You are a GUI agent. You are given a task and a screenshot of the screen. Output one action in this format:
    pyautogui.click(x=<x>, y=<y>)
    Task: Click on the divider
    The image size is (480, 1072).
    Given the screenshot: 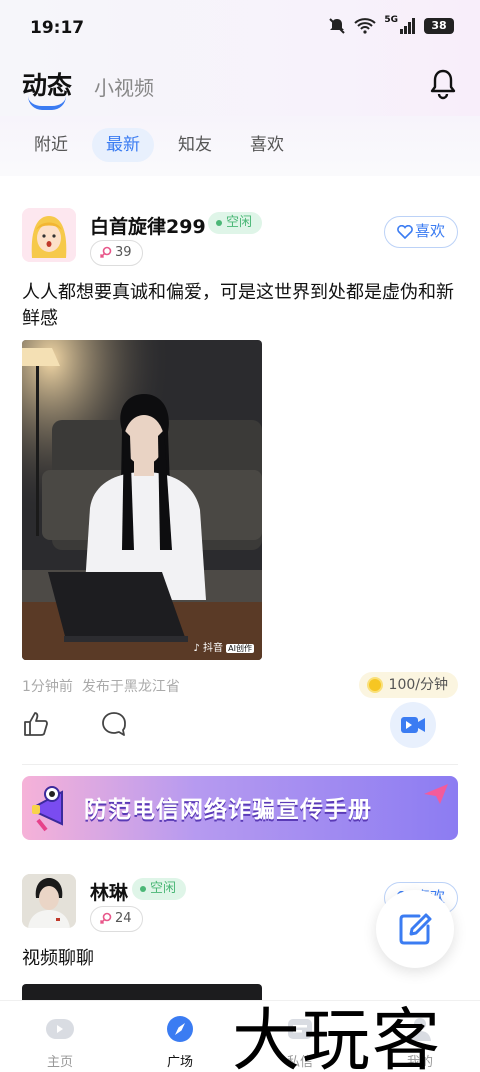 What is the action you would take?
    pyautogui.click(x=240, y=764)
    